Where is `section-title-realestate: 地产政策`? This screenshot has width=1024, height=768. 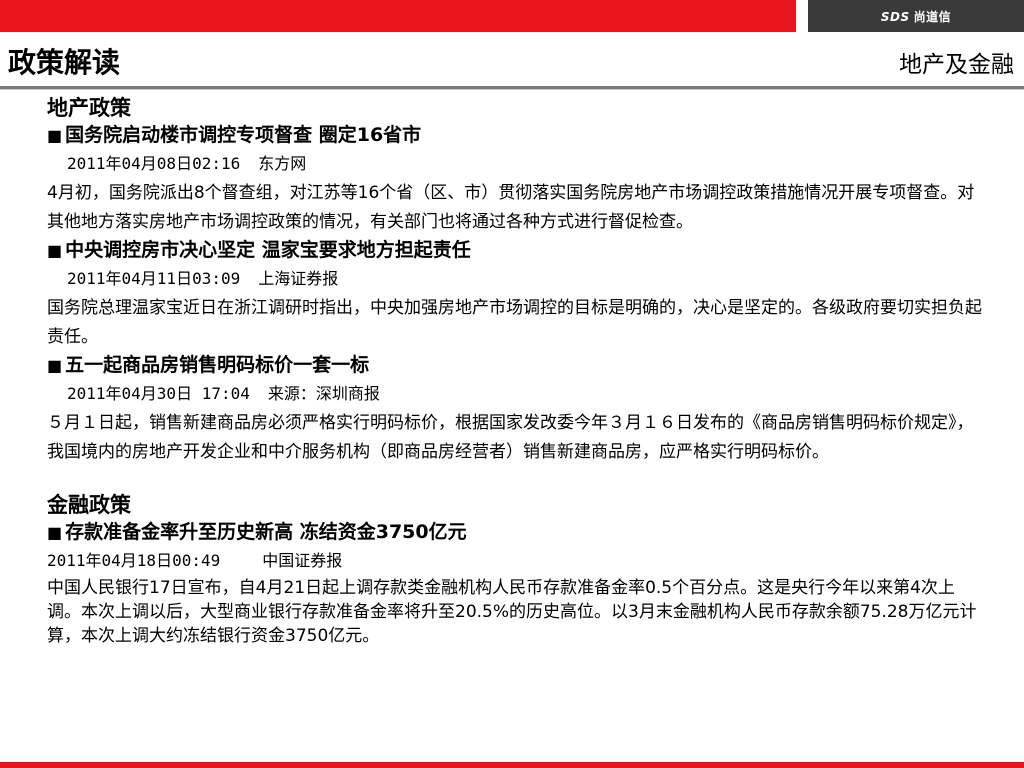 section-title-realestate: 地产政策 is located at coordinates (89, 108).